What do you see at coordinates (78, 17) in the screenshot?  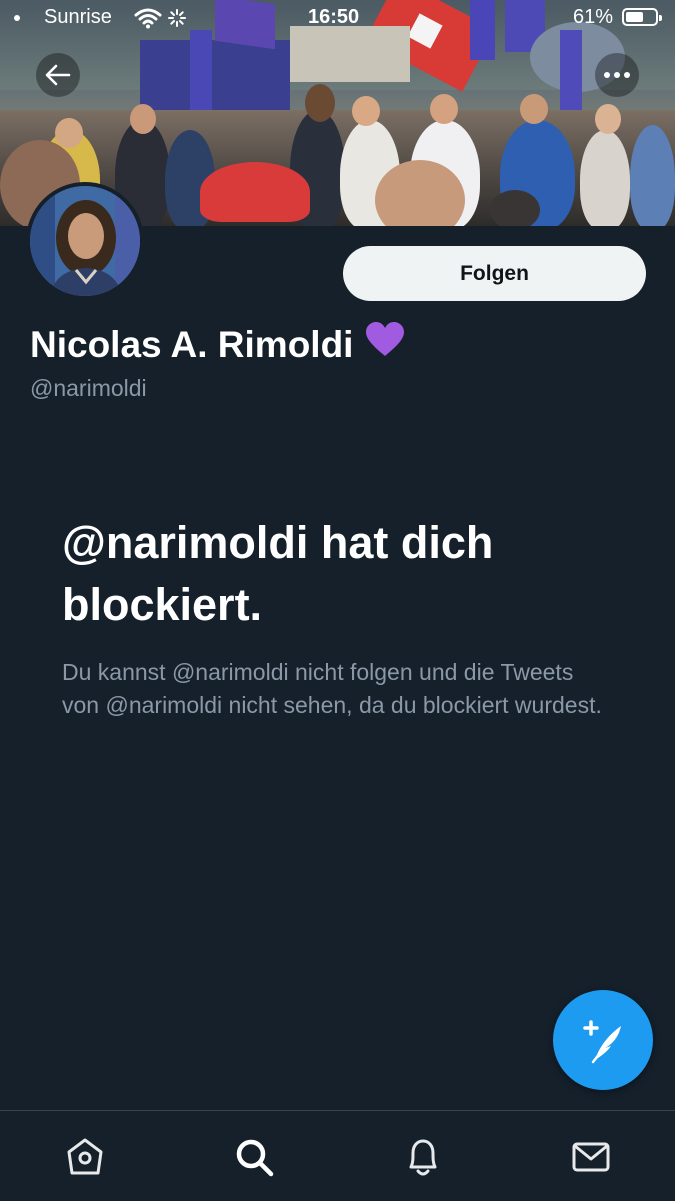 I see `carrier-label: Sunrise` at bounding box center [78, 17].